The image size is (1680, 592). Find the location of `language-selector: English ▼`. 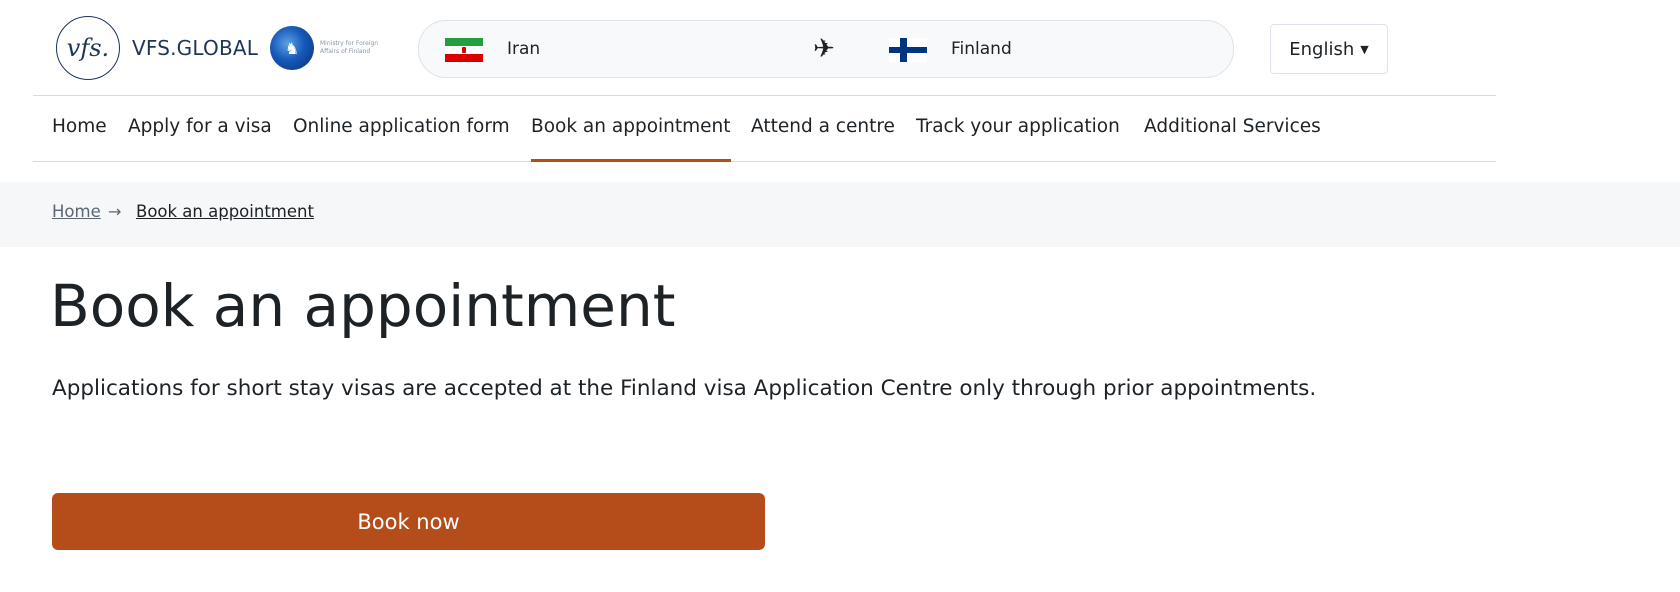

language-selector: English ▼ is located at coordinates (1329, 49).